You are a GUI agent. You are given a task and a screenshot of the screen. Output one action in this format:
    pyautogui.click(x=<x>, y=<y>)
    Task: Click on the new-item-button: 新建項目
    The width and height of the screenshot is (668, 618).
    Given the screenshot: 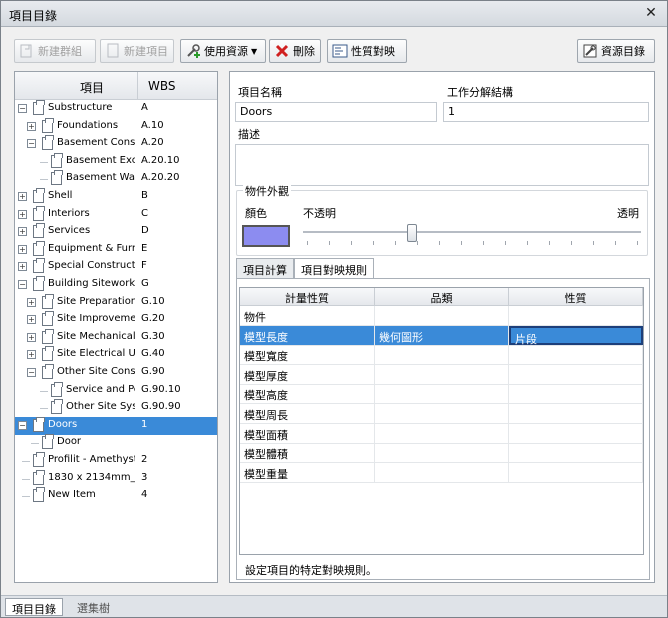 What is the action you would take?
    pyautogui.click(x=137, y=51)
    